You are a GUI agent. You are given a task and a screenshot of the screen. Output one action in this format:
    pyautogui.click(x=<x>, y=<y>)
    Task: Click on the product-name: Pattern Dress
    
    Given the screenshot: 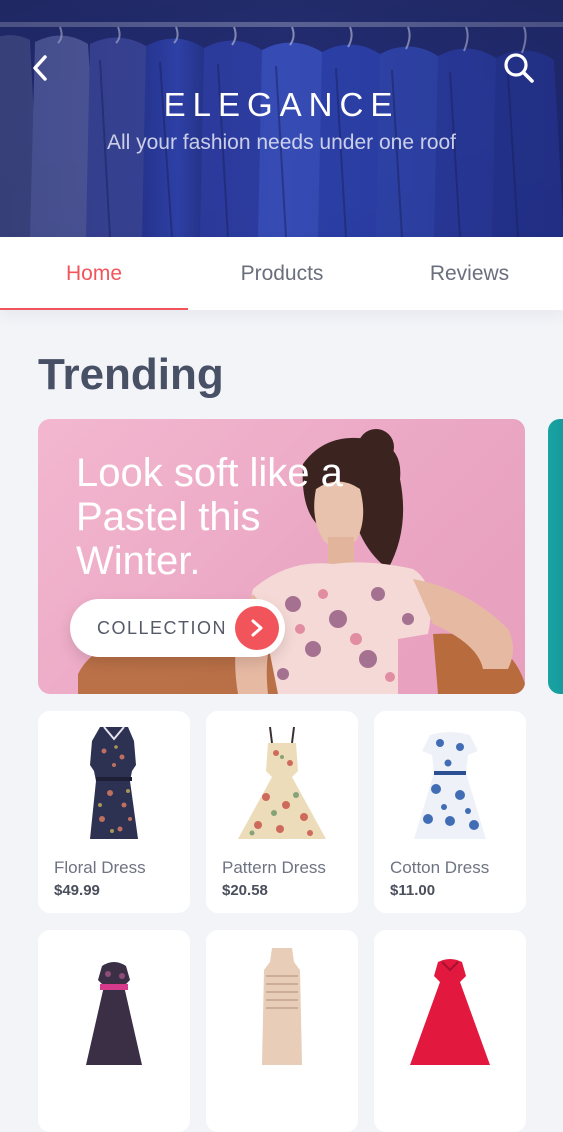 What is the action you would take?
    pyautogui.click(x=274, y=867)
    